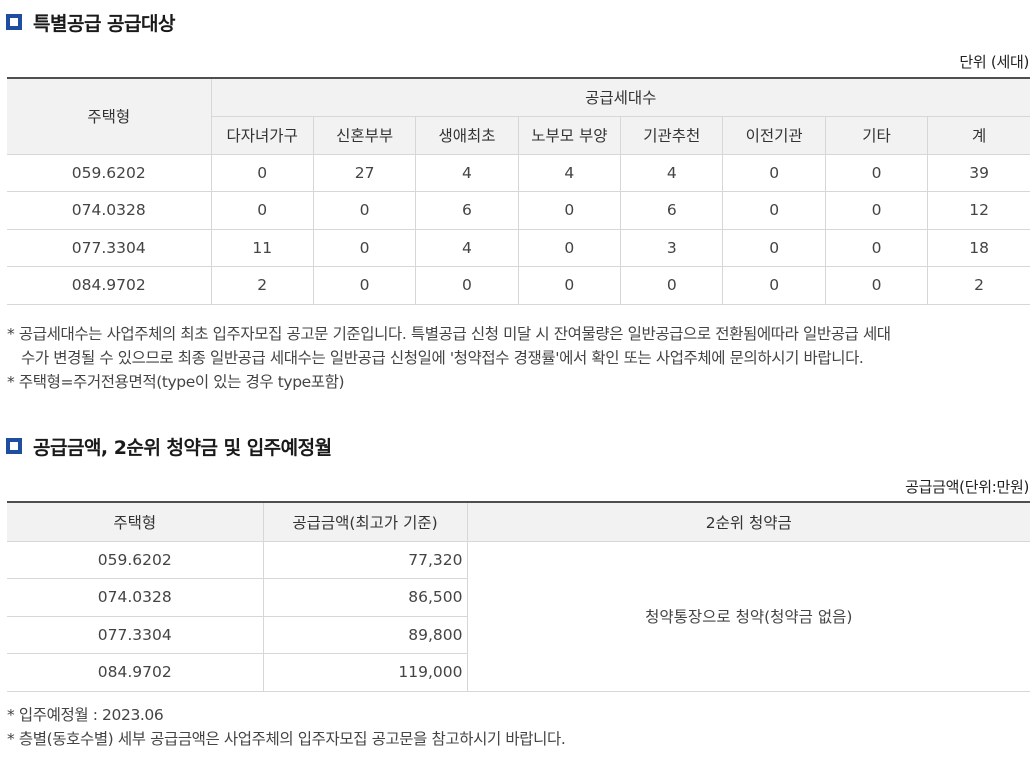 Image resolution: width=1032 pixels, height=757 pixels. Describe the element at coordinates (176, 382) in the screenshot. I see `note-line: * 주택형=주거전용면적(type이 있는 경우 type포함)` at that location.